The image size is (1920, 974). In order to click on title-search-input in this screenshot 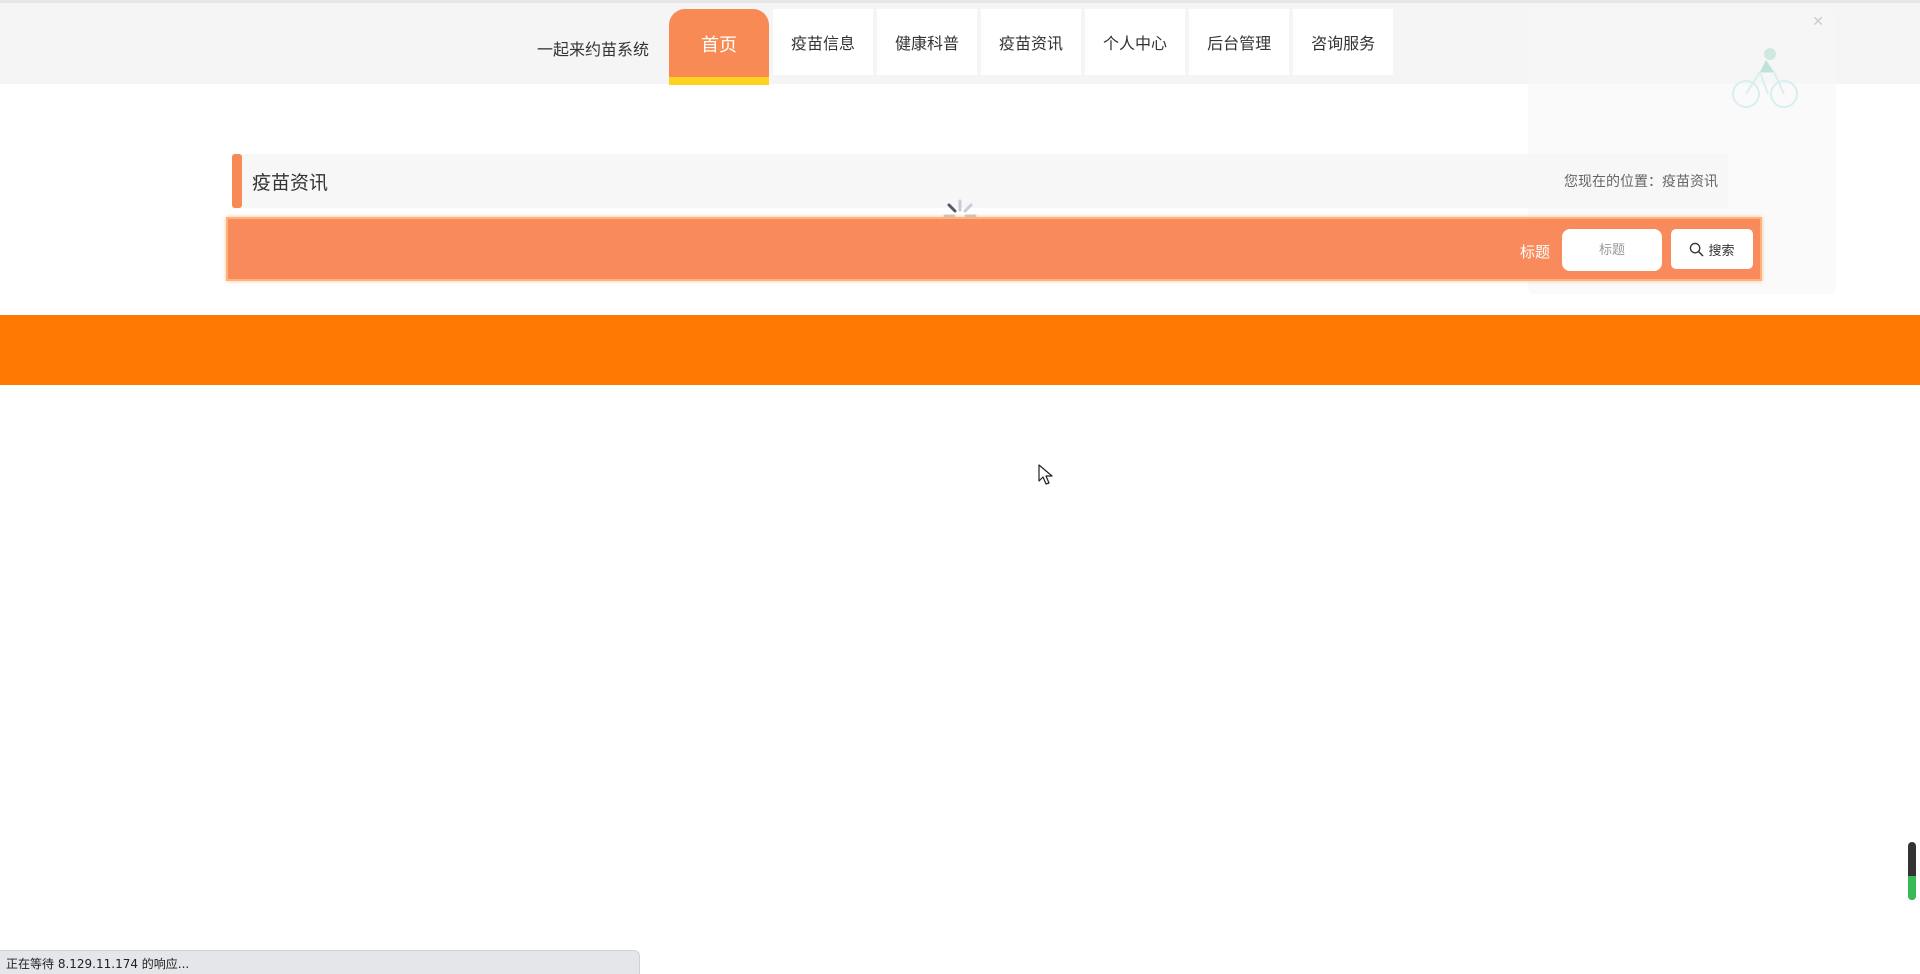, I will do `click(1612, 250)`.